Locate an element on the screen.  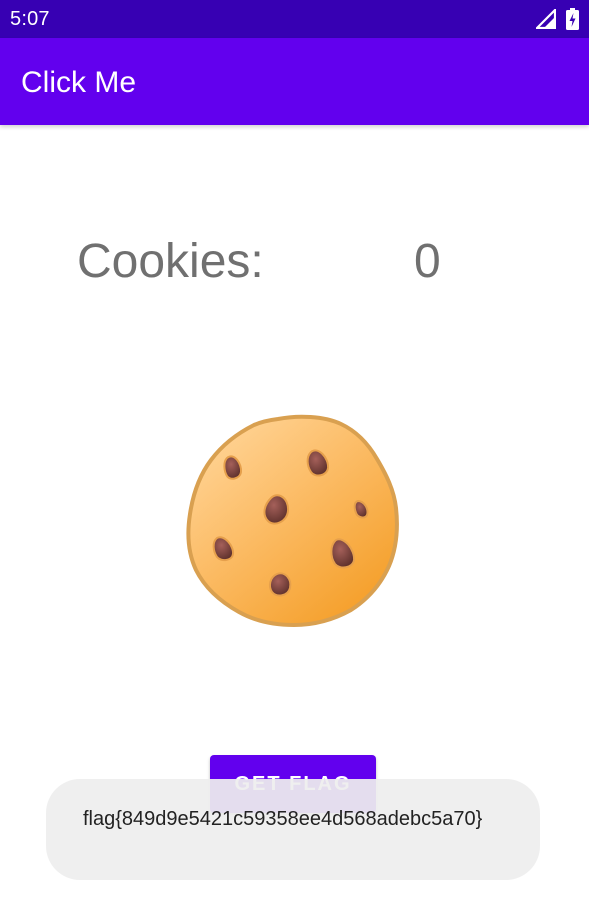
toast-message: flag{849d9e5421c59358ee4d568adebc5a70} is located at coordinates (293, 829).